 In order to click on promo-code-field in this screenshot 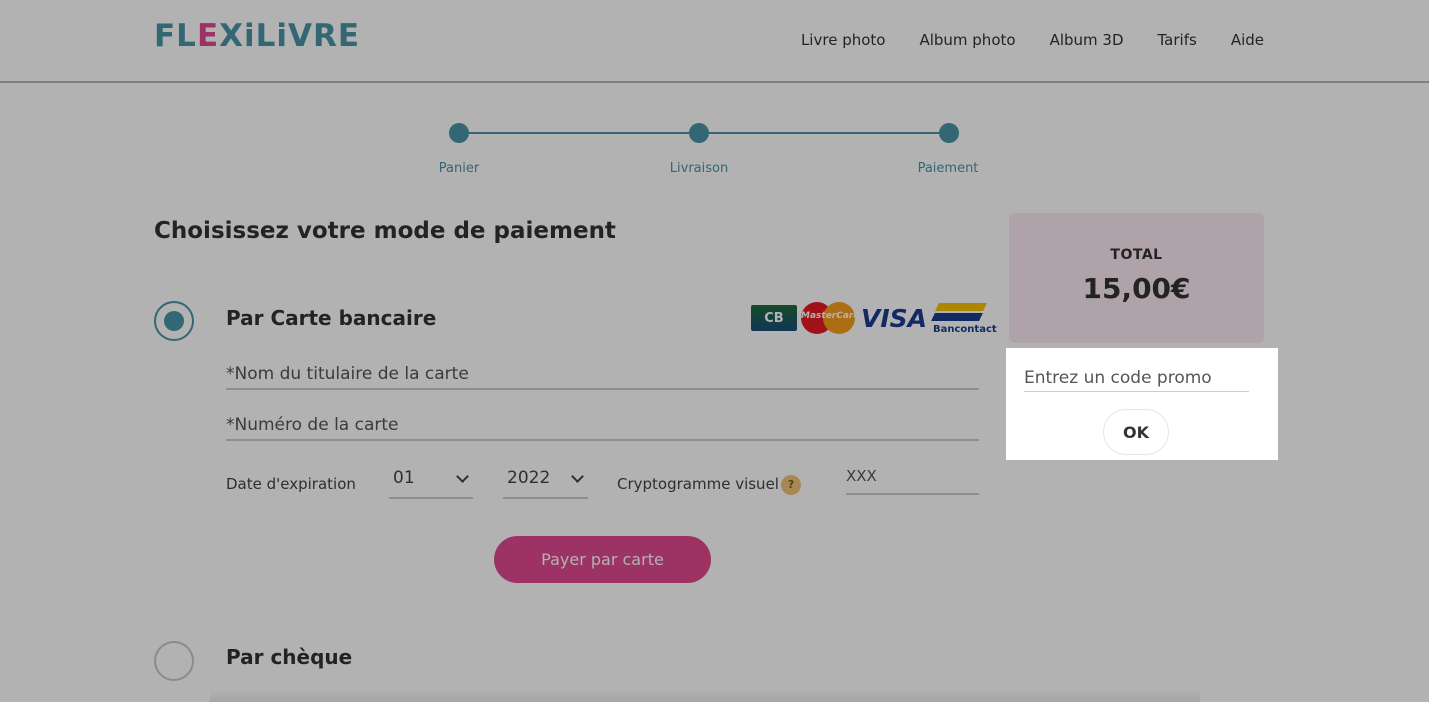, I will do `click(1136, 380)`.